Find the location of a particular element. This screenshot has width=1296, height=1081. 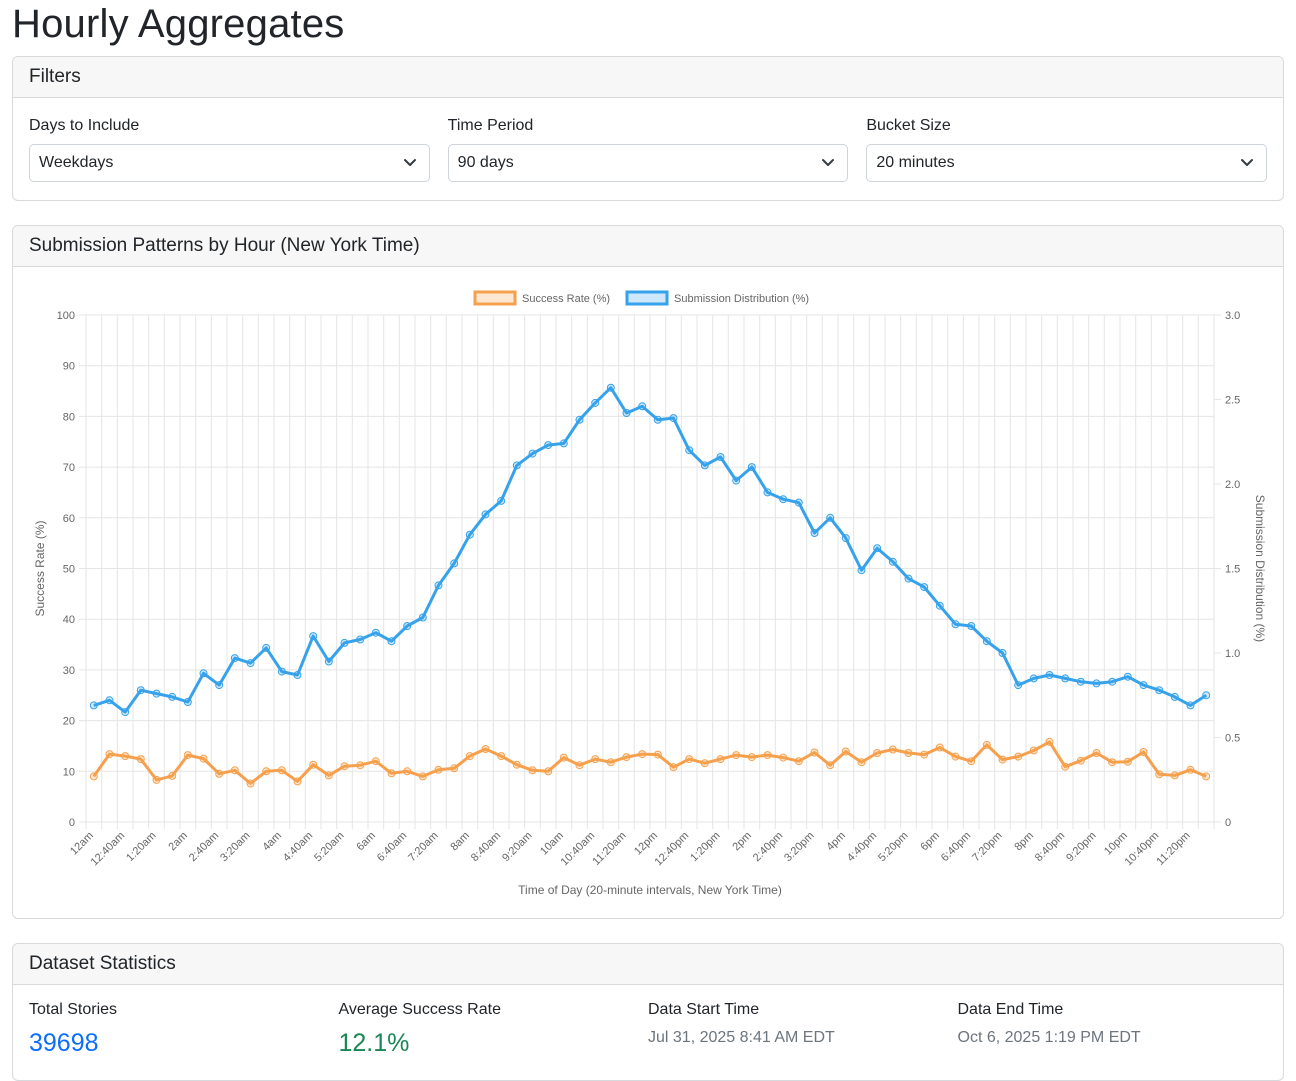

y-tick-label-left: 60 is located at coordinates (69, 519).